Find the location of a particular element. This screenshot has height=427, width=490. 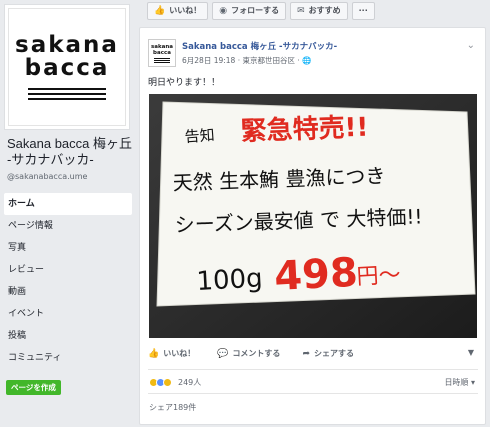

sign-price: 498 is located at coordinates (316, 275).